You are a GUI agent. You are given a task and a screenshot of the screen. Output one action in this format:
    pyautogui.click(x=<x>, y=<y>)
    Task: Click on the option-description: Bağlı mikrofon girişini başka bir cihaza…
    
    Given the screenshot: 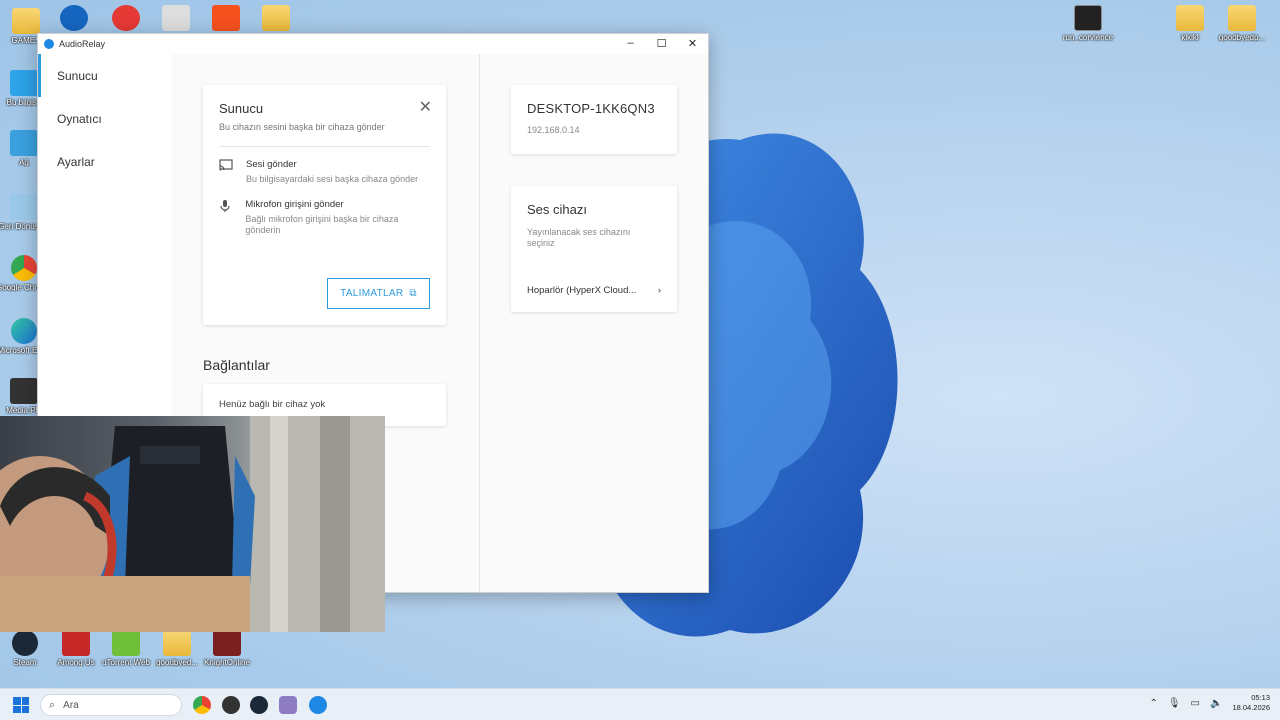 What is the action you would take?
    pyautogui.click(x=322, y=224)
    